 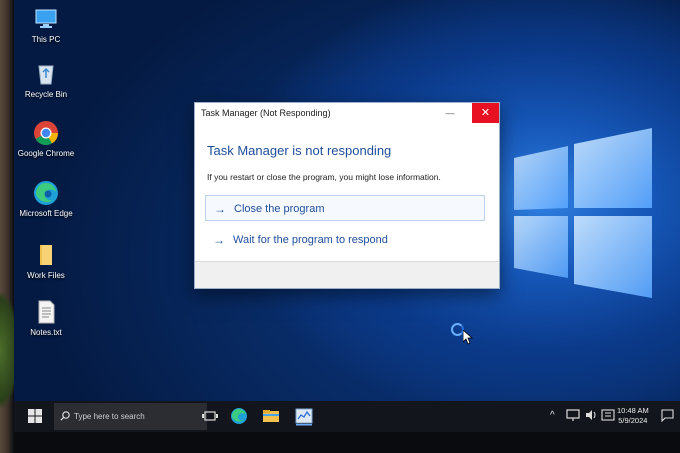 What do you see at coordinates (46, 312) in the screenshot?
I see `text-file-icon` at bounding box center [46, 312].